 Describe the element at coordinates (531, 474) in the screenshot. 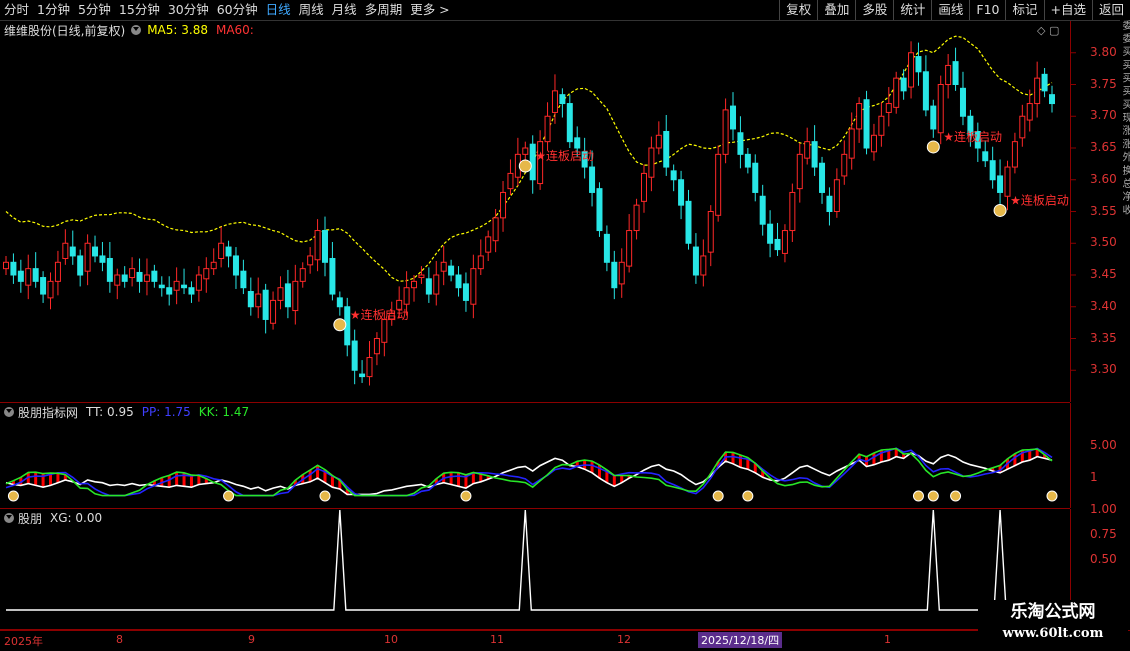

I see `indicator-chart` at that location.